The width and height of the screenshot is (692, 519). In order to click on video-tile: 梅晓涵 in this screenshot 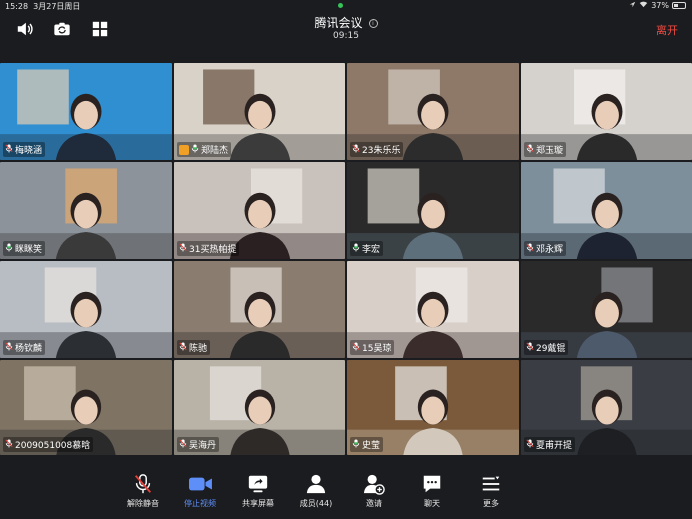, I will do `click(86, 111)`.